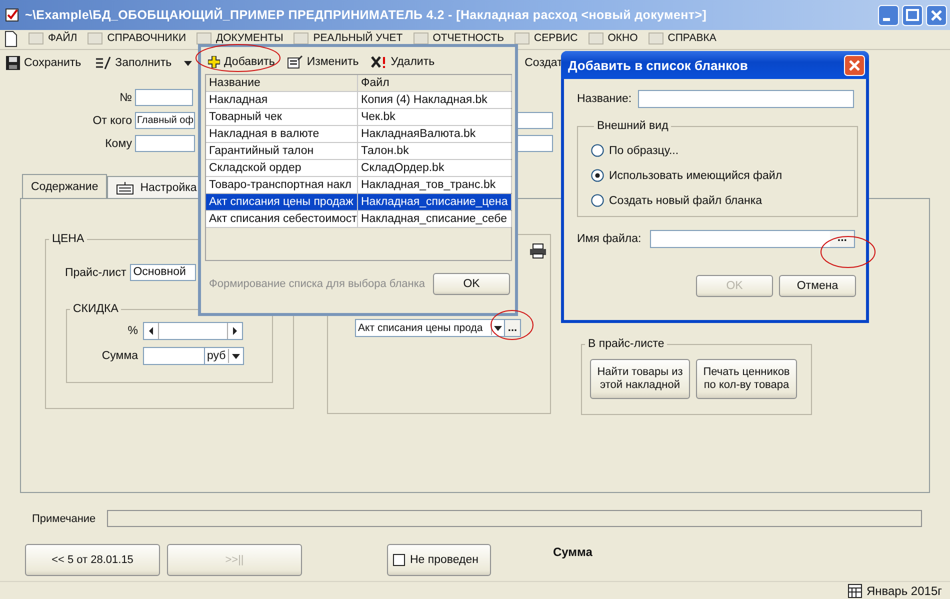 Image resolution: width=950 pixels, height=599 pixels. Describe the element at coordinates (125, 98) in the screenshot. I see `field-label: №` at that location.